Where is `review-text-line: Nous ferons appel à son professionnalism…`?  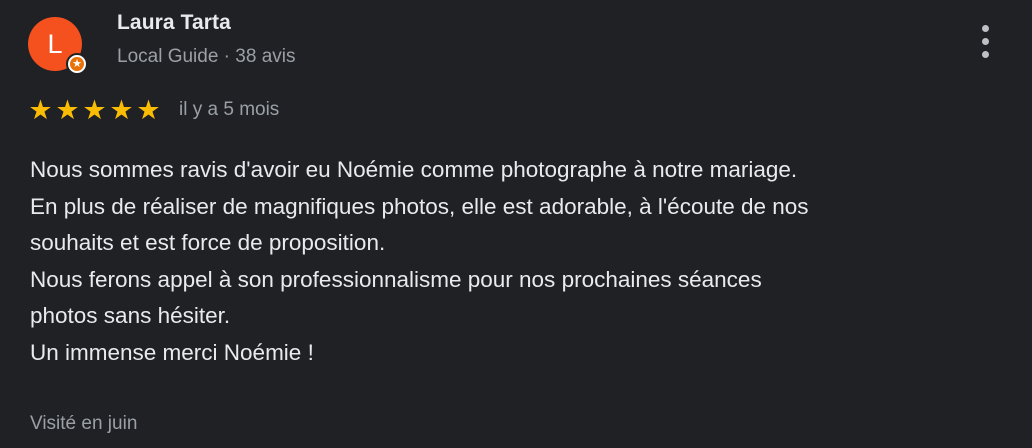
review-text-line: Nous ferons appel à son professionnalism… is located at coordinates (396, 279).